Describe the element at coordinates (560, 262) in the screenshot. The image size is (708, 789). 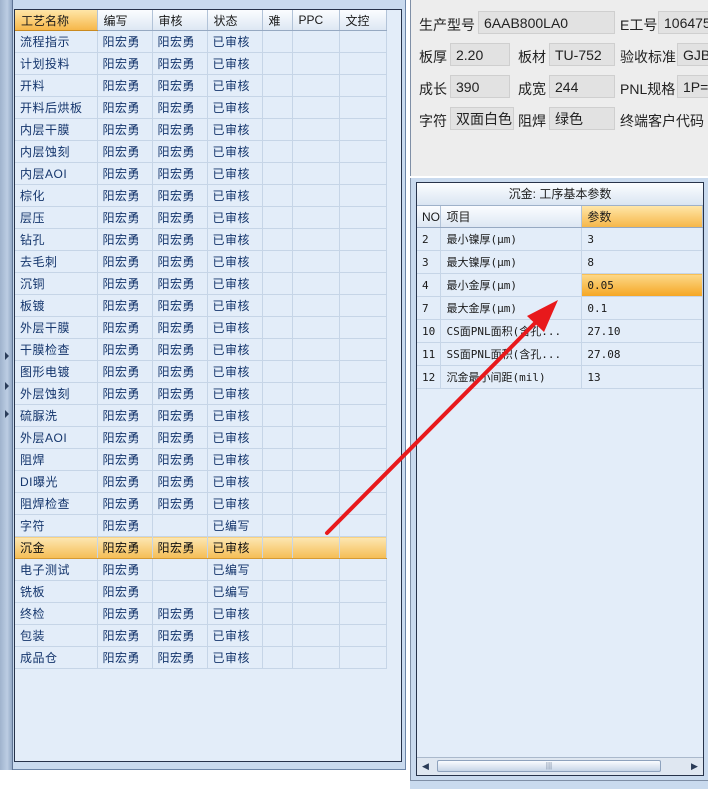
I see `param-row: 3 最大镍厚(μm) 8` at that location.